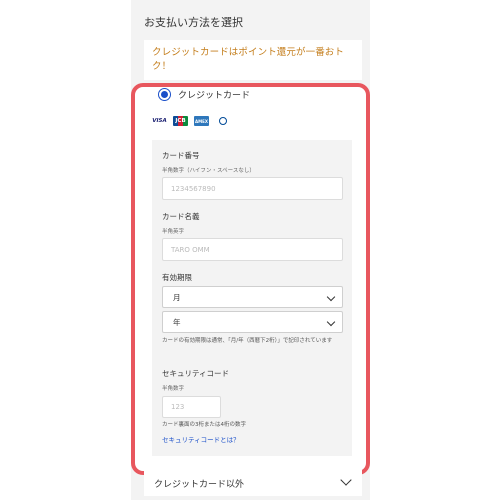 The height and width of the screenshot is (500, 500). Describe the element at coordinates (177, 277) in the screenshot. I see `expiry-label: 有効期限` at that location.